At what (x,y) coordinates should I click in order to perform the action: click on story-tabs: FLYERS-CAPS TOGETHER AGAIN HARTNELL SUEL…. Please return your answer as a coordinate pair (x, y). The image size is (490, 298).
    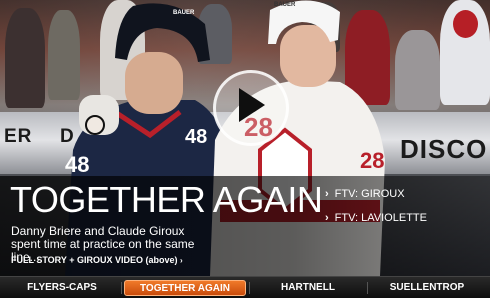
    Looking at the image, I should click on (245, 287).